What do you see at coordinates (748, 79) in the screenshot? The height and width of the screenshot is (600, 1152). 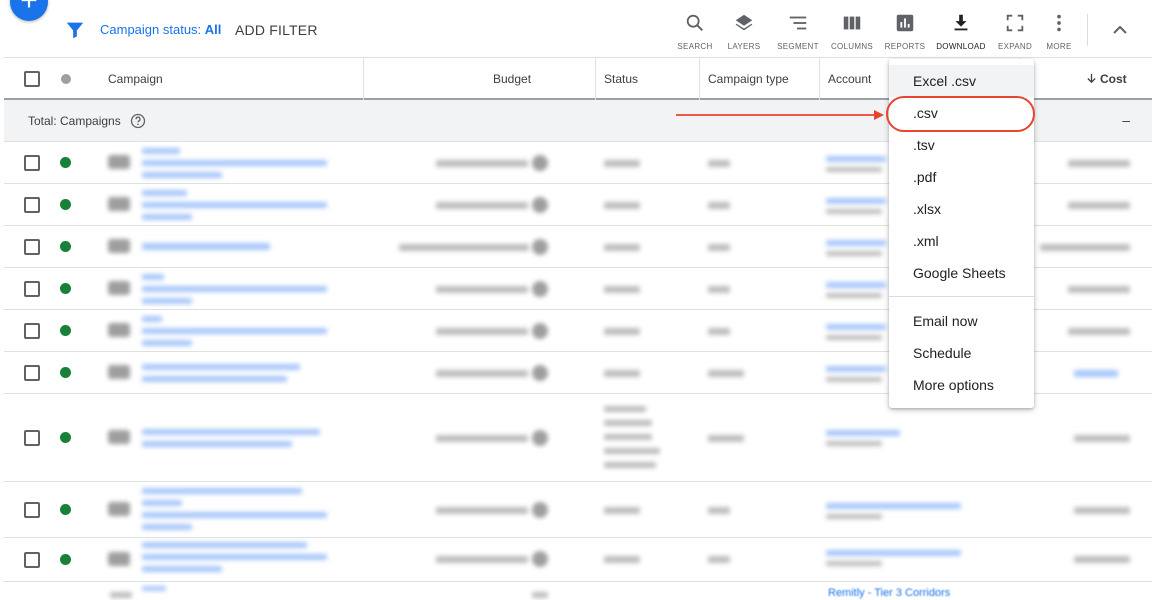 I see `header-campaign-type: Campaign type` at bounding box center [748, 79].